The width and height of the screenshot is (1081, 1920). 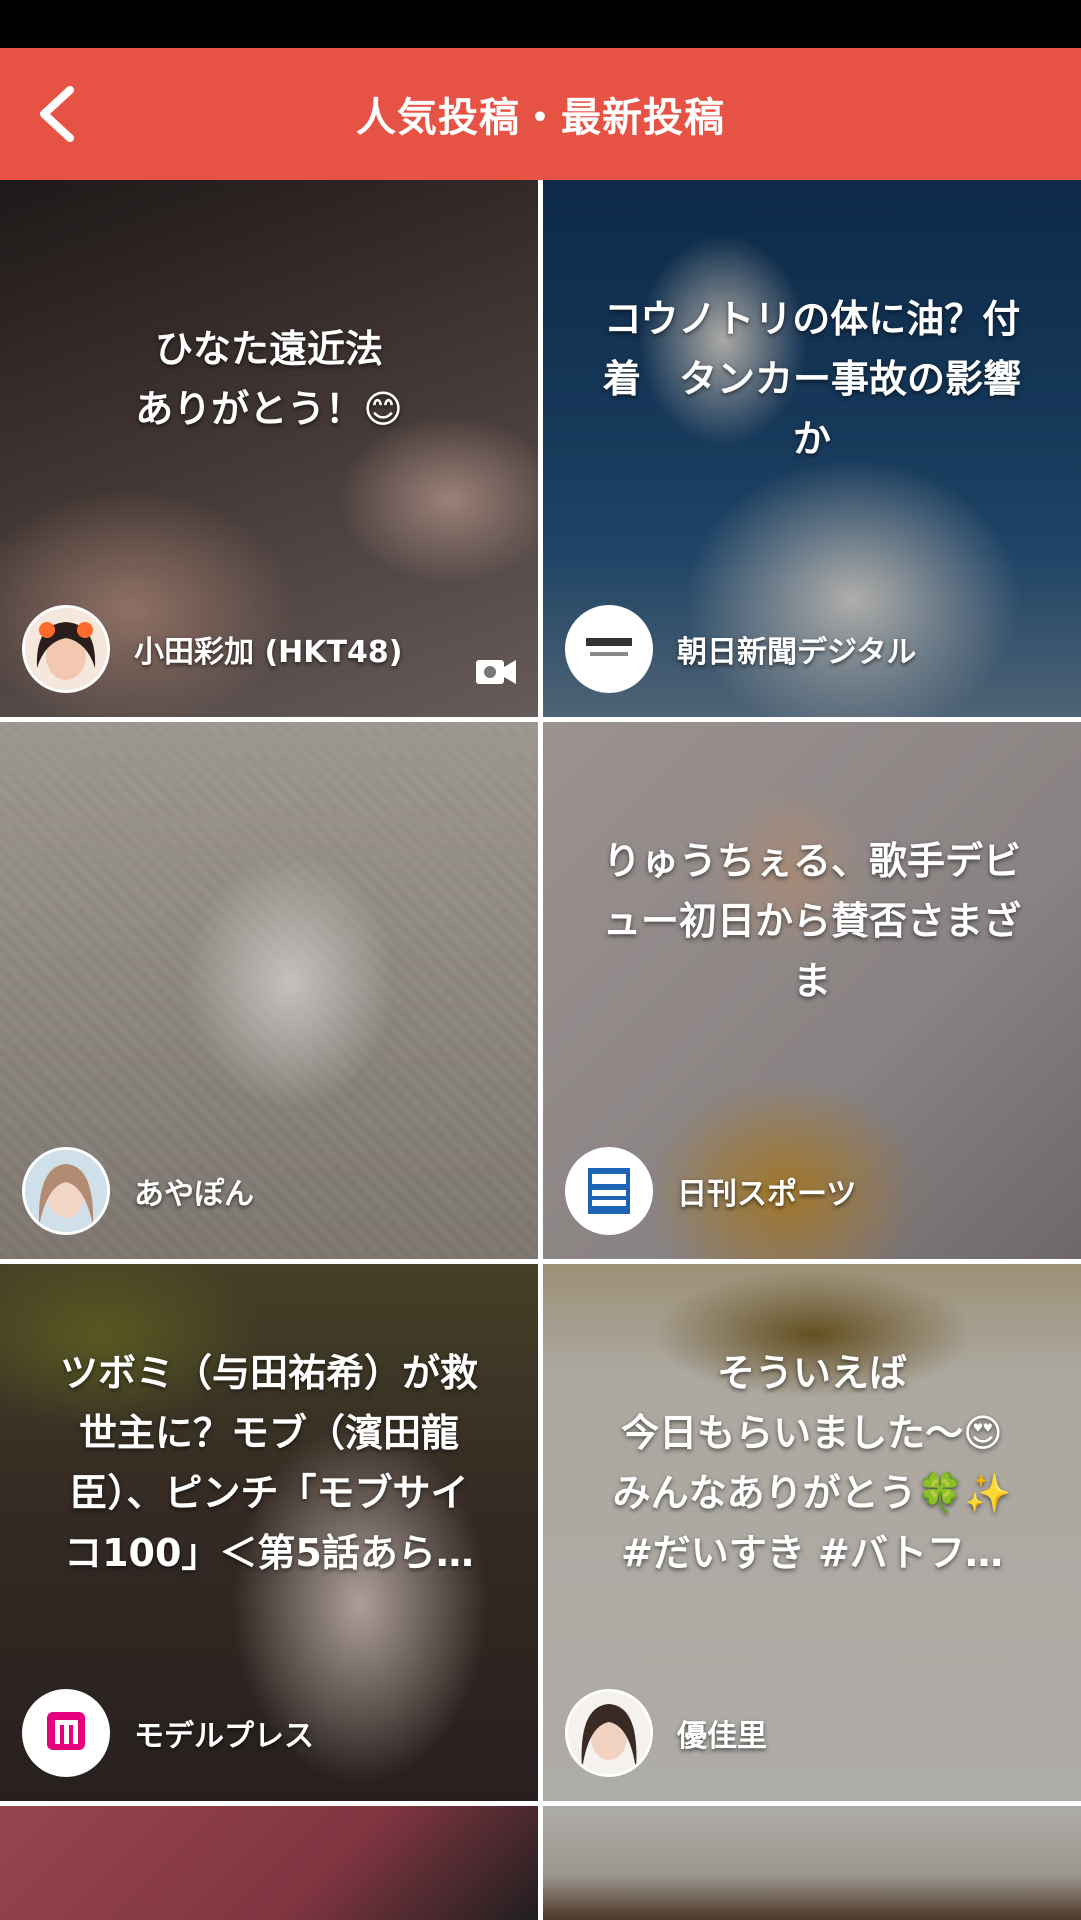 I want to click on chevron-left-icon, so click(x=57, y=114).